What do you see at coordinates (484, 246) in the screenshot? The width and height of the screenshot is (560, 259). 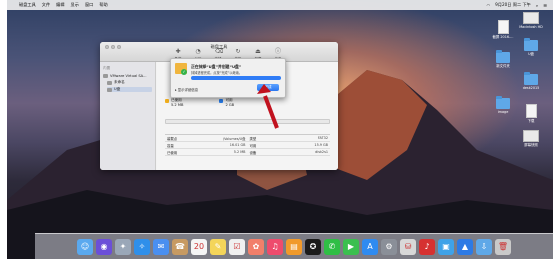 I see `downloads-icon: ⇩` at bounding box center [484, 246].